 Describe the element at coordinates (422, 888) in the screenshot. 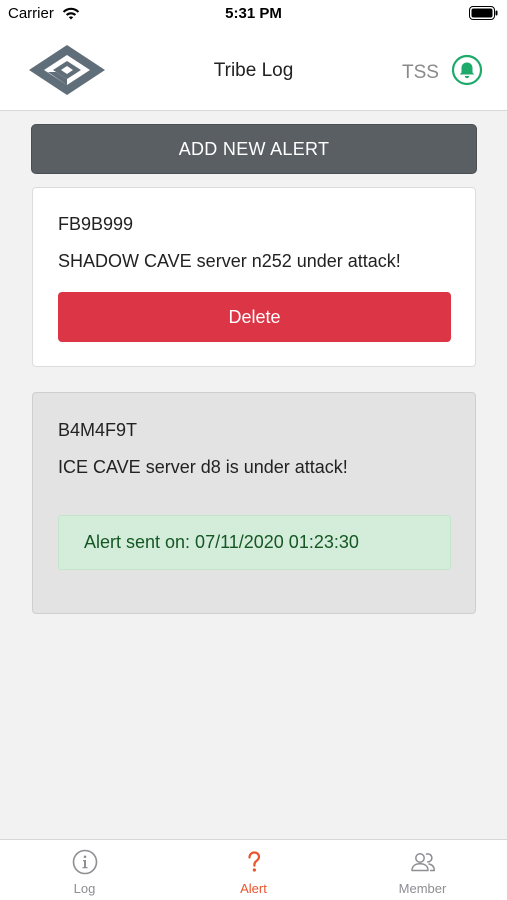

I see `tab-label: Member` at that location.